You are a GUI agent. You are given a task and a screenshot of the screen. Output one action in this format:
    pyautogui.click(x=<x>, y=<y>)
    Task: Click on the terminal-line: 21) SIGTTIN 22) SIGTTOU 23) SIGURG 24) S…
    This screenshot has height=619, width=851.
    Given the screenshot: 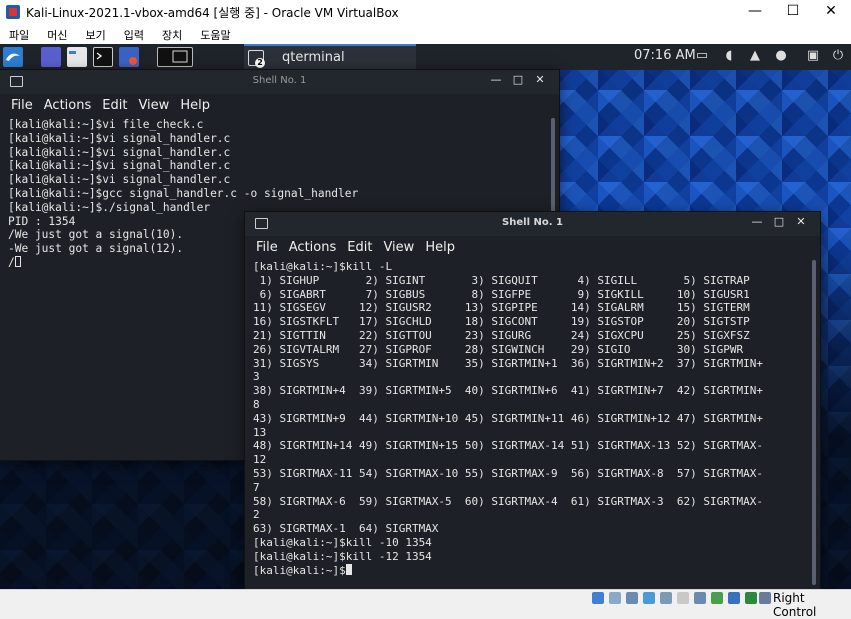 What is the action you would take?
    pyautogui.click(x=501, y=335)
    